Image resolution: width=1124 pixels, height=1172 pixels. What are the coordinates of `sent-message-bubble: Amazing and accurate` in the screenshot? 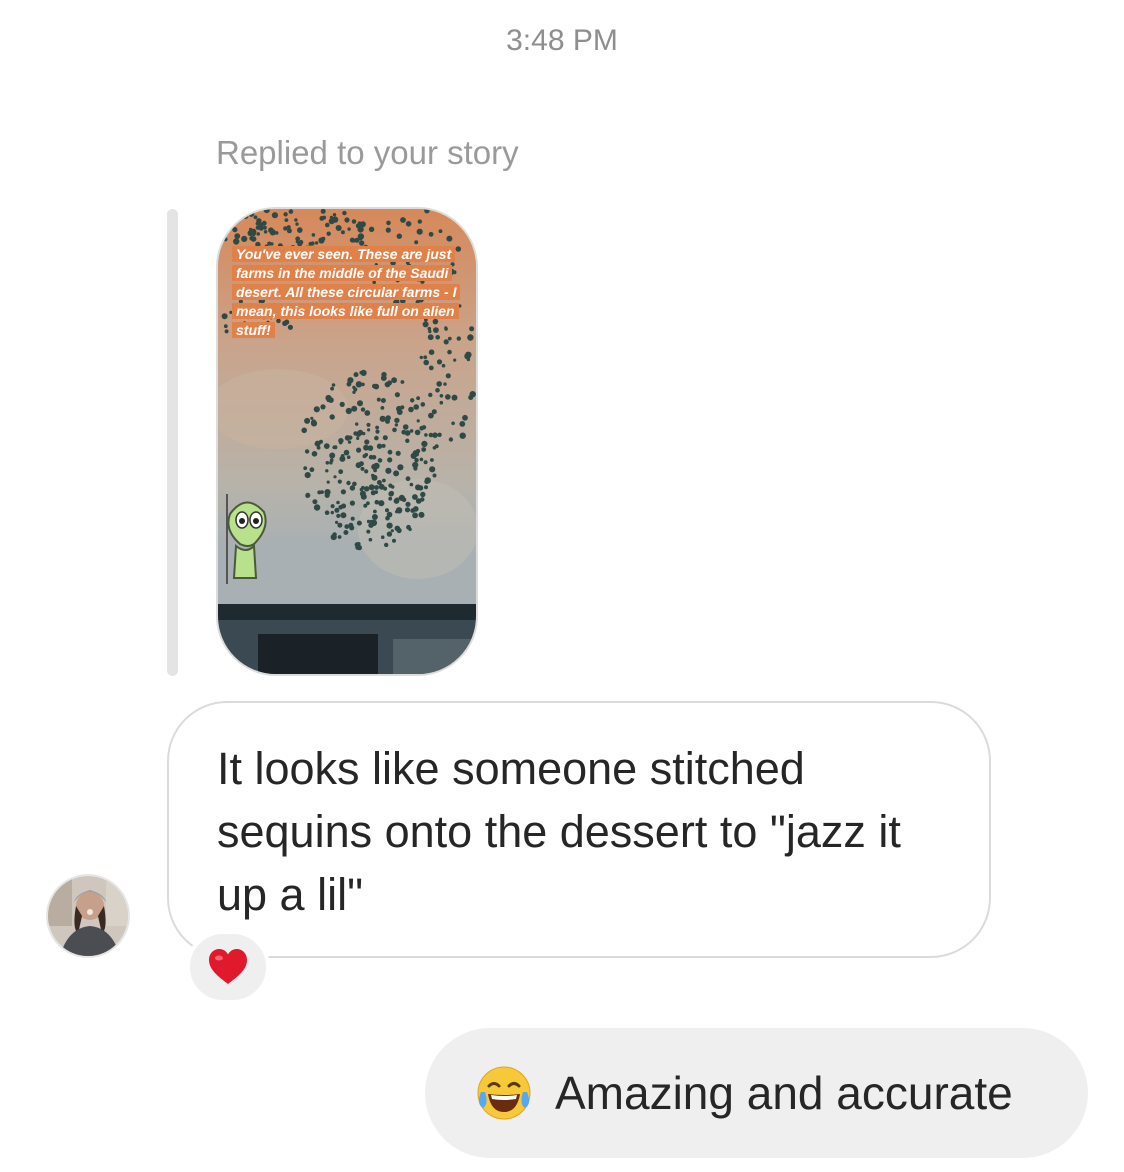 It's located at (756, 1093).